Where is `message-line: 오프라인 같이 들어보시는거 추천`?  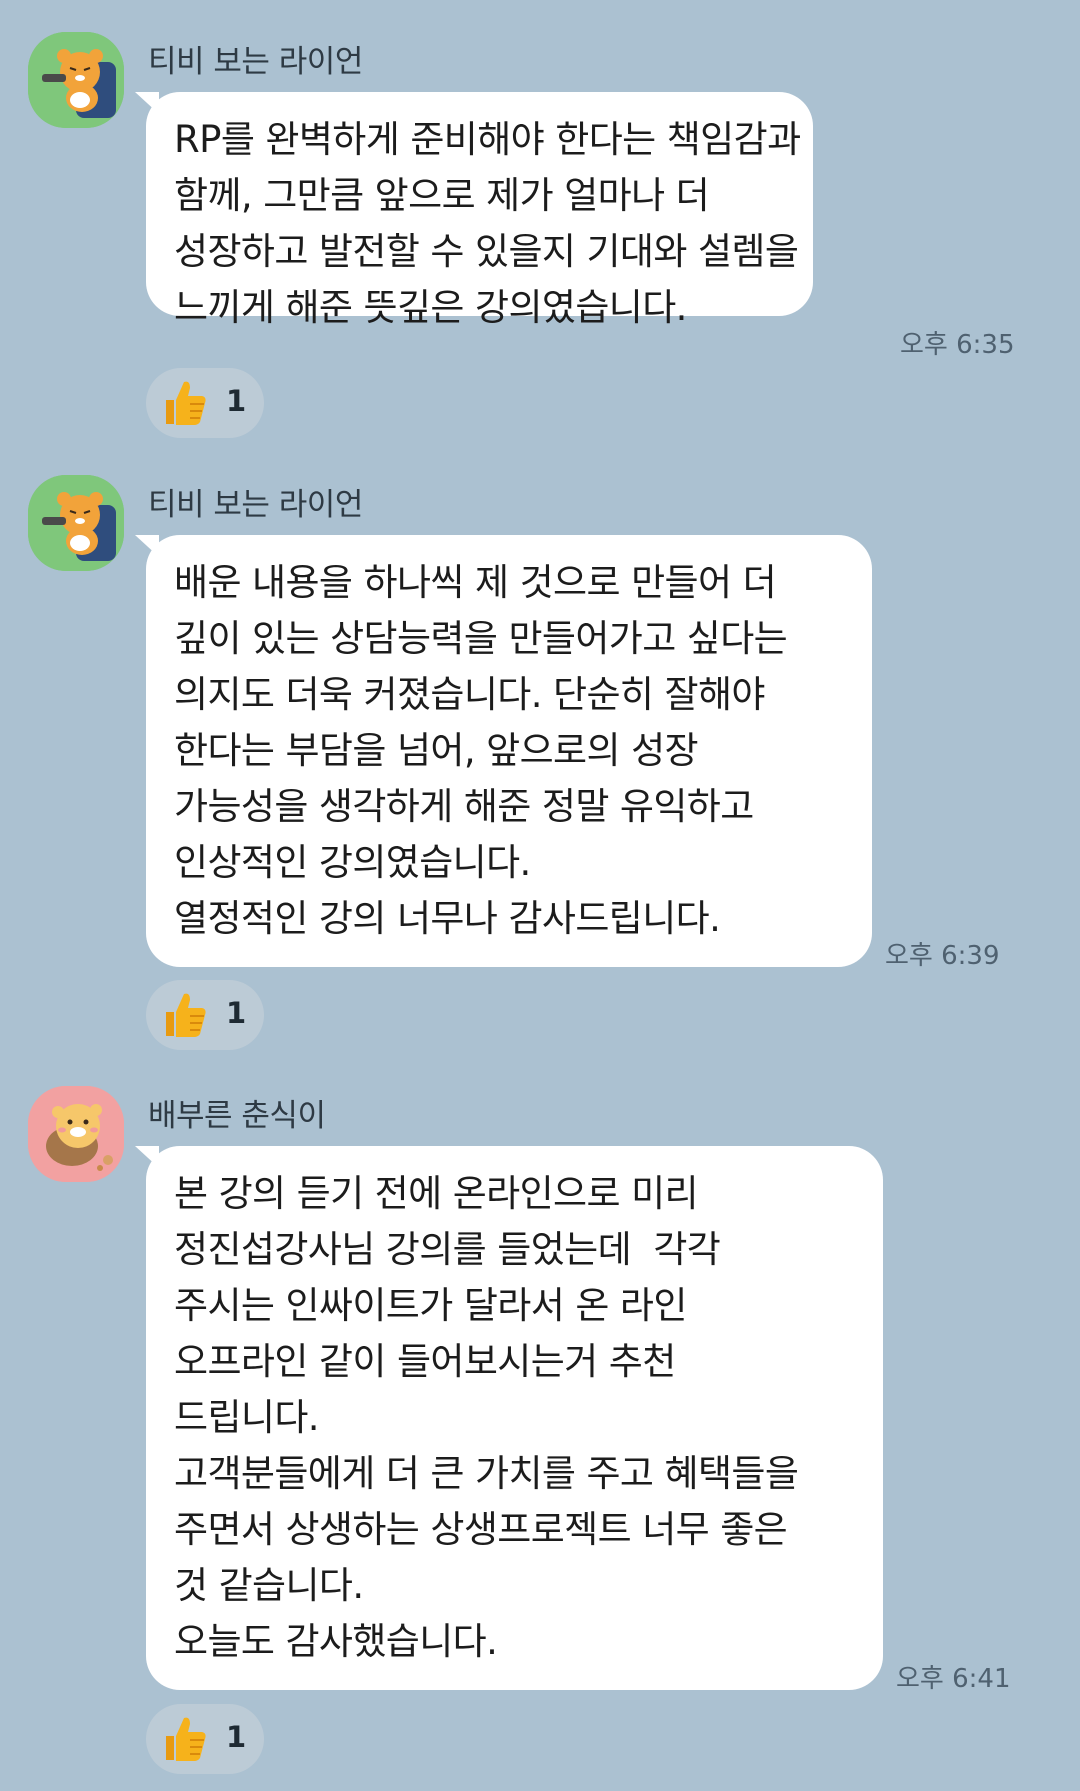 message-line: 오프라인 같이 들어보시는거 추천 is located at coordinates (425, 1361).